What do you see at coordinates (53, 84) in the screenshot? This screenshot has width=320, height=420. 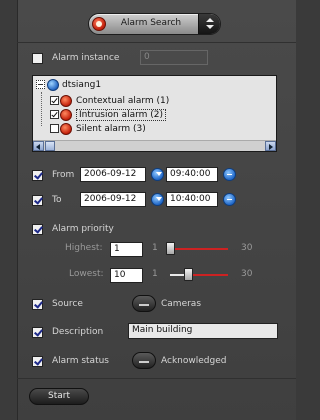 I see `globe-icon` at bounding box center [53, 84].